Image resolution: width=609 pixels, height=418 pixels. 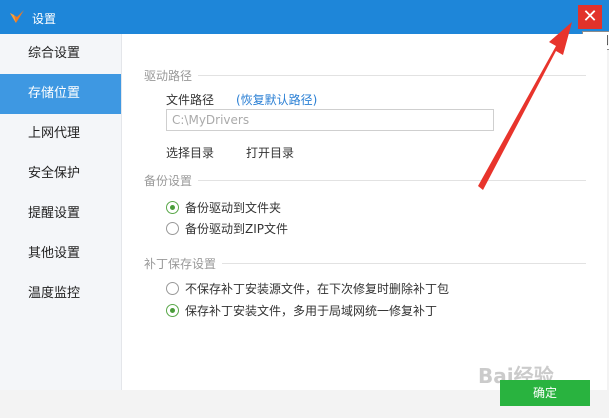 I want to click on backup-to-folder-label: 备份驱动到文件夹, so click(x=233, y=207).